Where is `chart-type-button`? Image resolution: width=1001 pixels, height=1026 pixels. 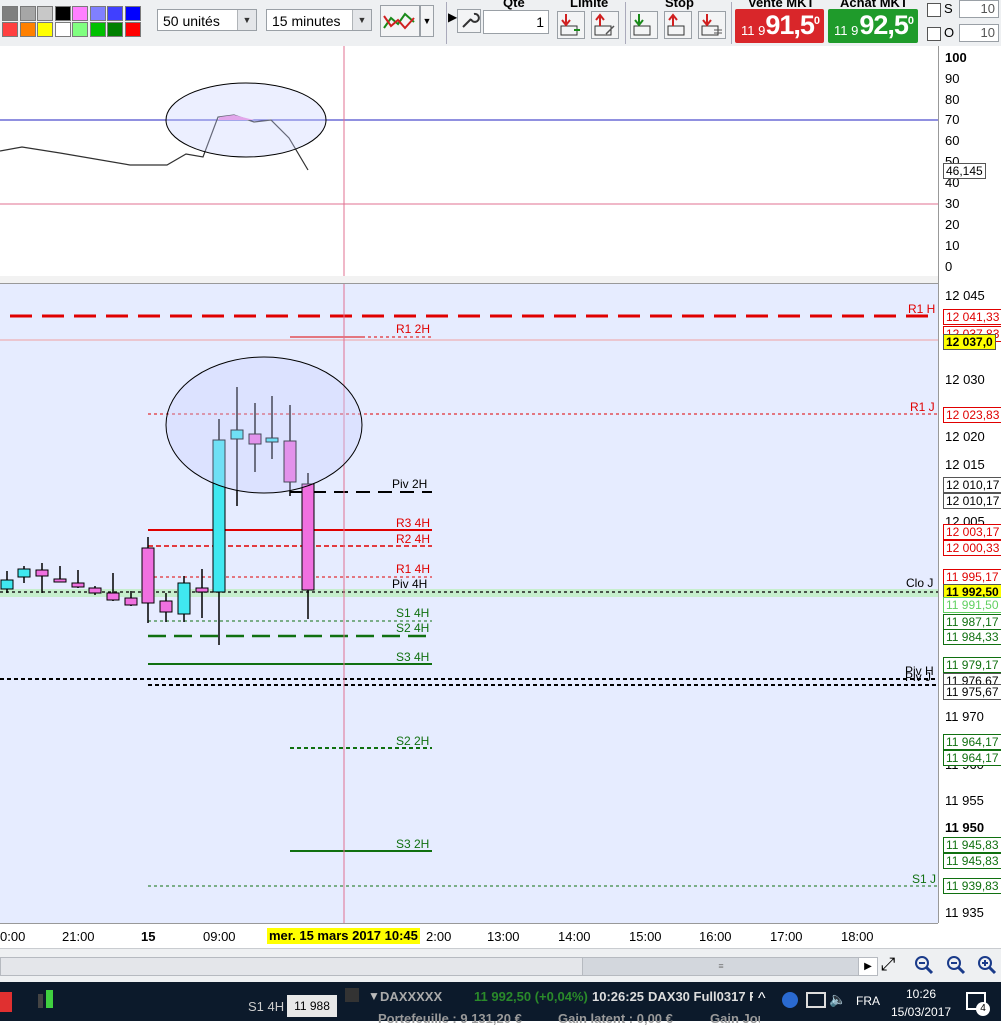
chart-type-button is located at coordinates (400, 21).